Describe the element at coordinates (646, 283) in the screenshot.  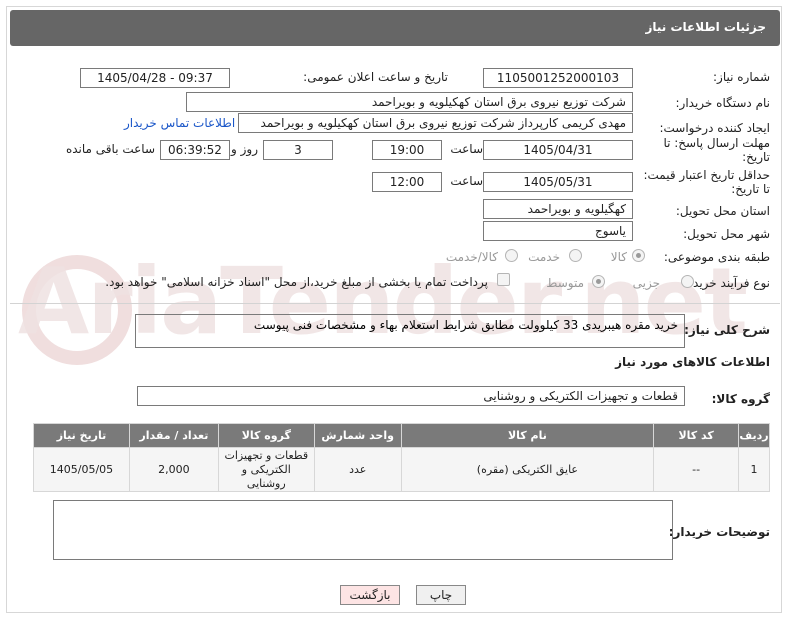
I see `process-option-minor: جزیی` at that location.